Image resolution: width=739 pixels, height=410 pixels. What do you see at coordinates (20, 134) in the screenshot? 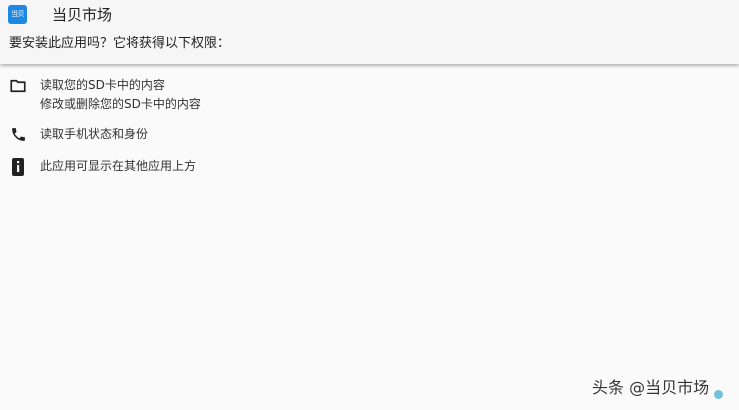
I see `phone-icon` at bounding box center [20, 134].